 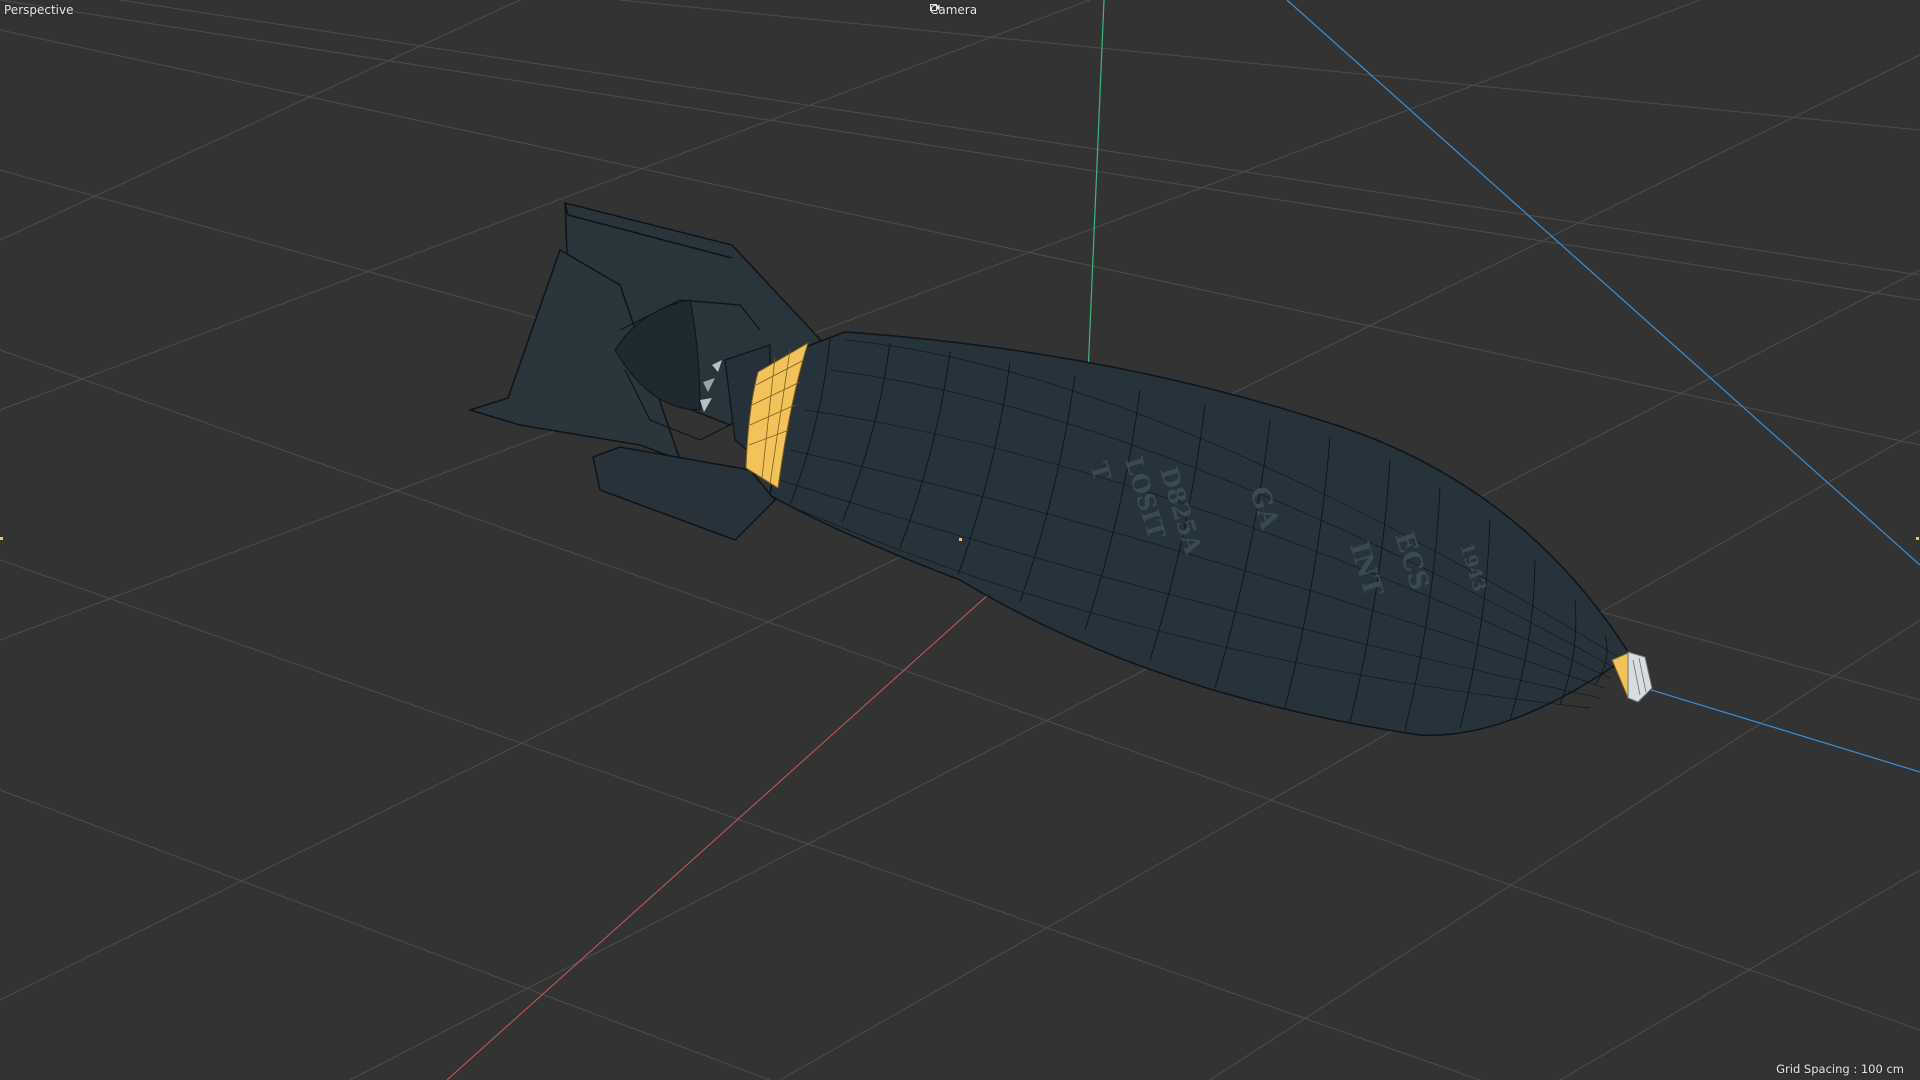 I want to click on camera-selector: Camera, so click(x=961, y=10).